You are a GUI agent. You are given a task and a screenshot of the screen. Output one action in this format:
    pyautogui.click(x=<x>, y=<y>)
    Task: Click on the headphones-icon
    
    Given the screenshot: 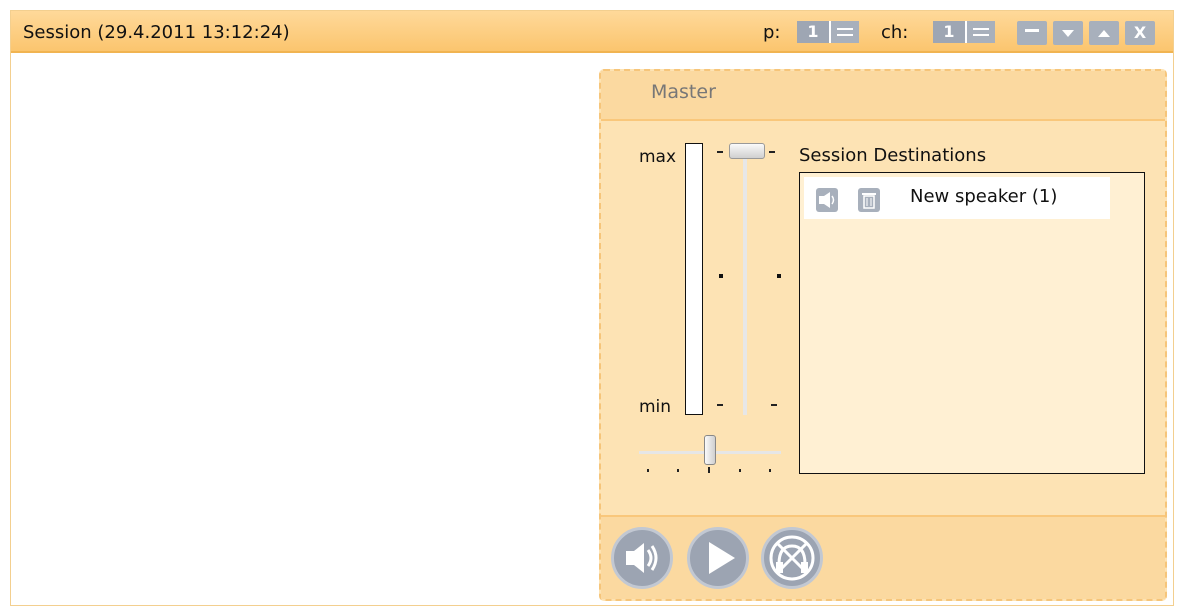 What is the action you would take?
    pyautogui.click(x=792, y=558)
    